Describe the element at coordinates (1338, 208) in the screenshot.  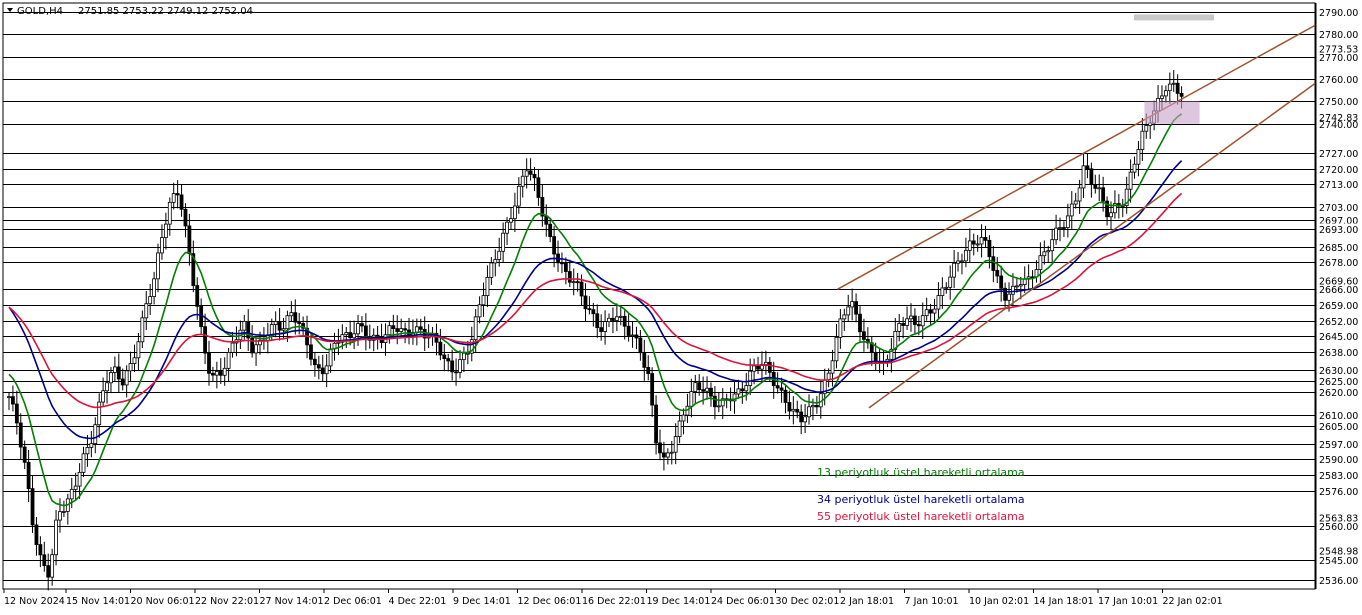
I see `price-tag-9: 2703.00` at that location.